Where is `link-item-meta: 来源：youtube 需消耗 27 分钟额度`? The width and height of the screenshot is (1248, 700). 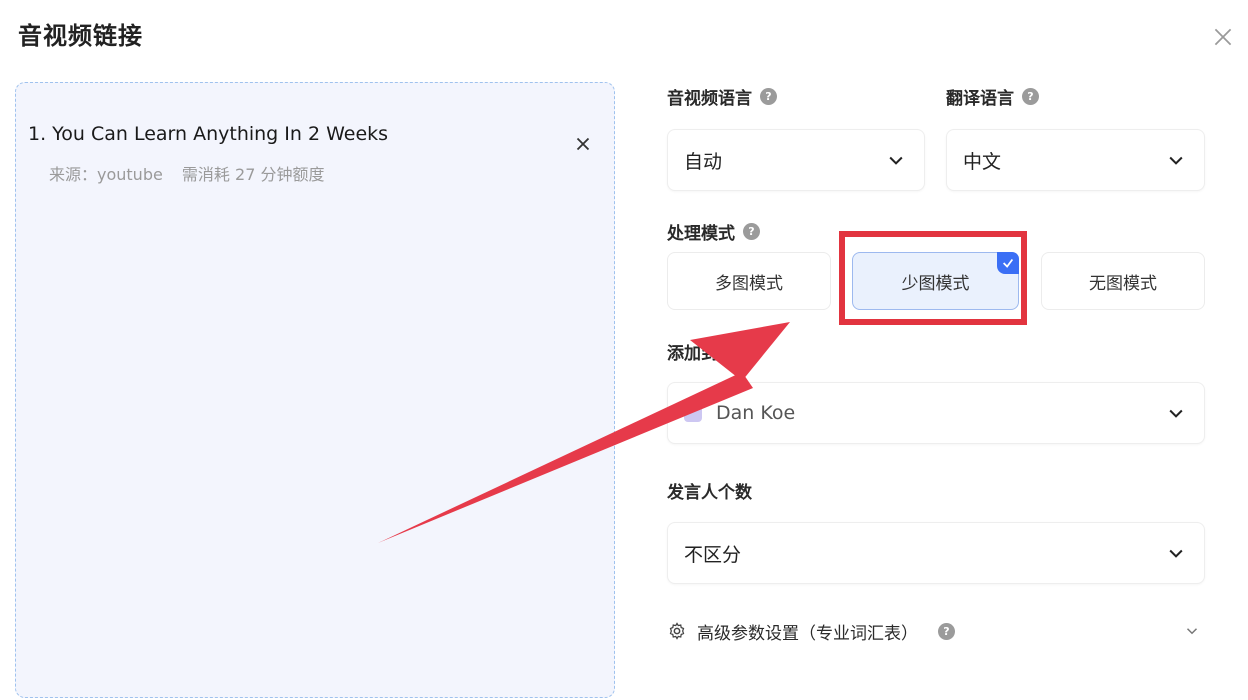
link-item-meta: 来源：youtube 需消耗 27 分钟额度 is located at coordinates (193, 173).